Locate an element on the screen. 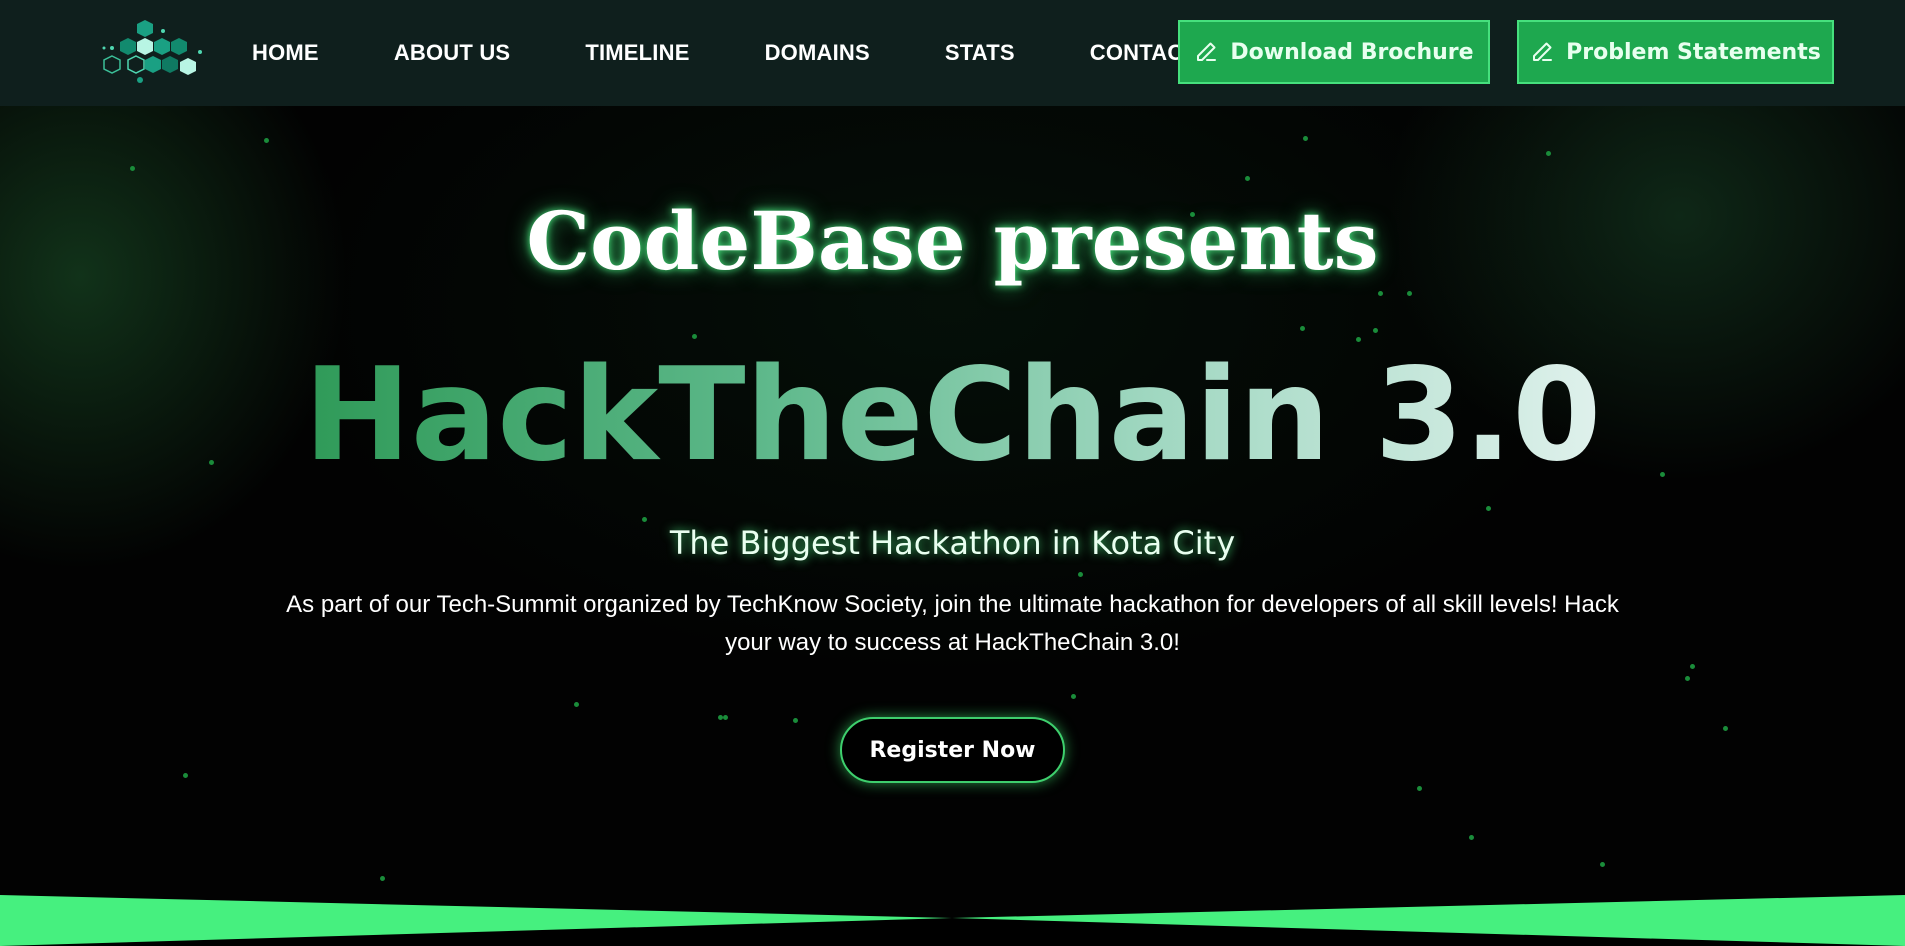 The width and height of the screenshot is (1905, 946). nav-timeline: TIMELINE is located at coordinates (637, 53).